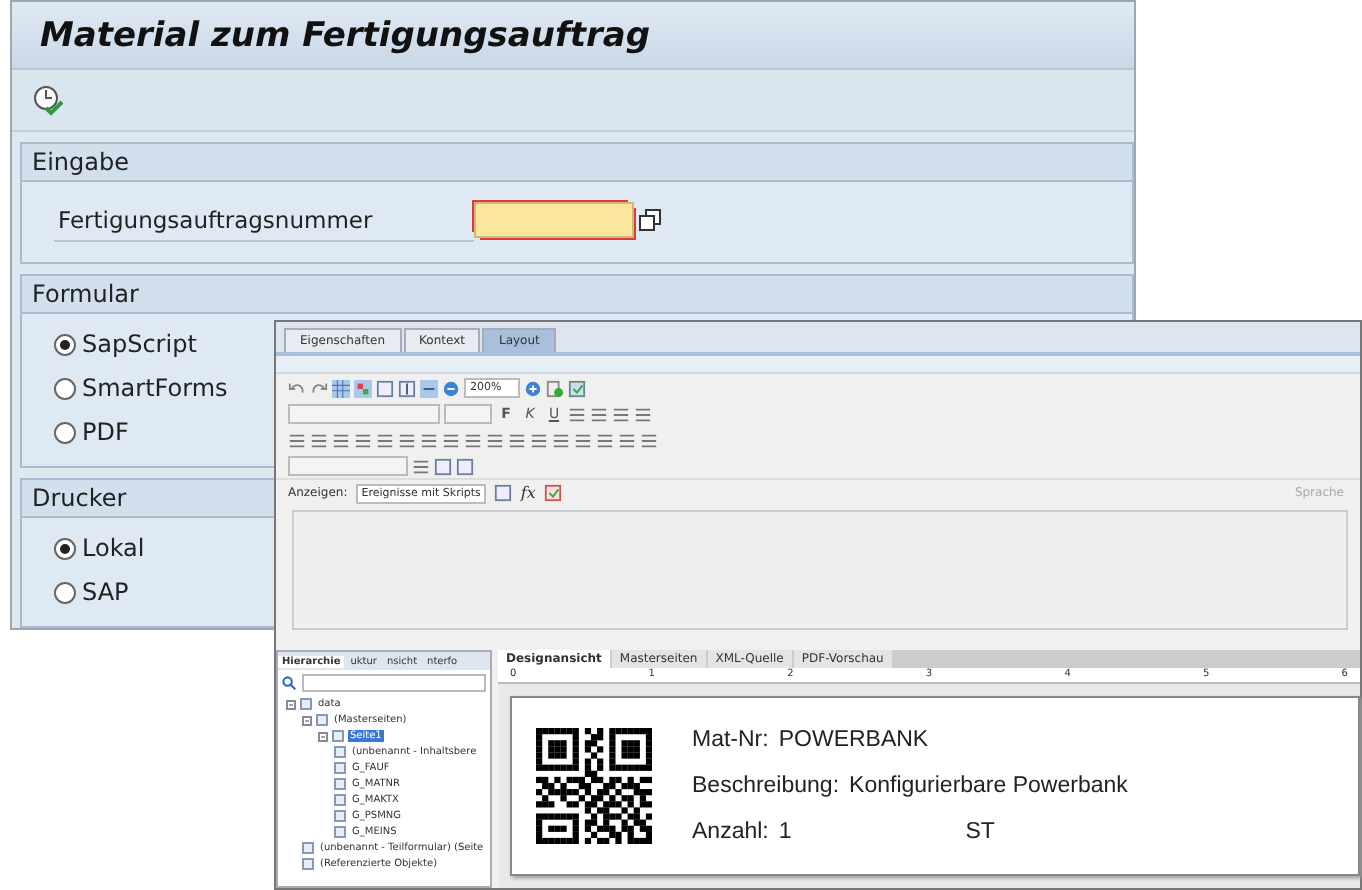 The image size is (1362, 890). I want to click on check-icon, so click(577, 388).